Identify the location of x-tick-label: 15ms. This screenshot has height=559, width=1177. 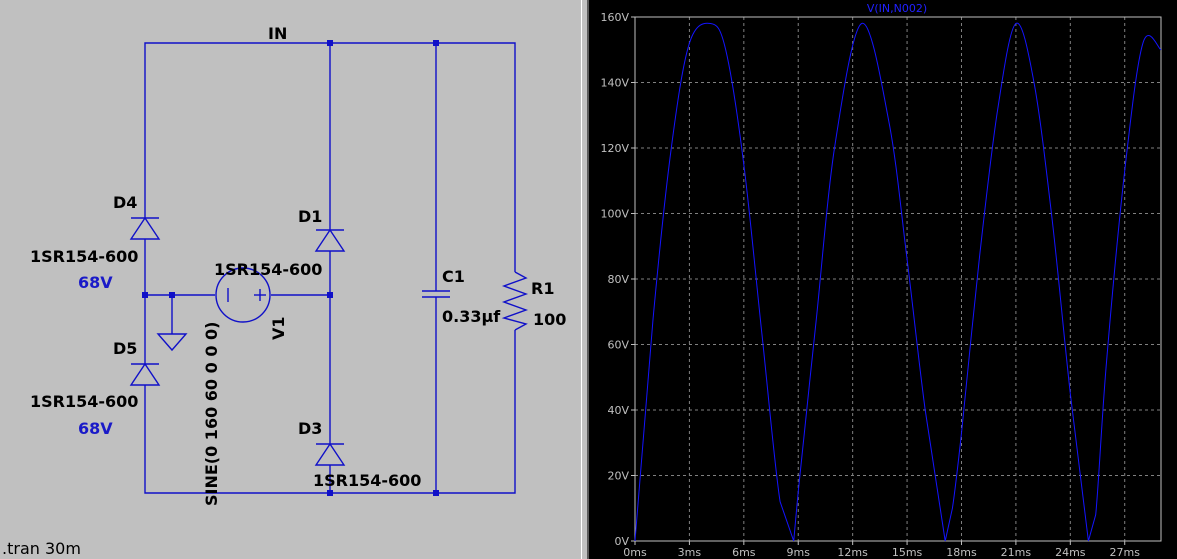
(907, 552).